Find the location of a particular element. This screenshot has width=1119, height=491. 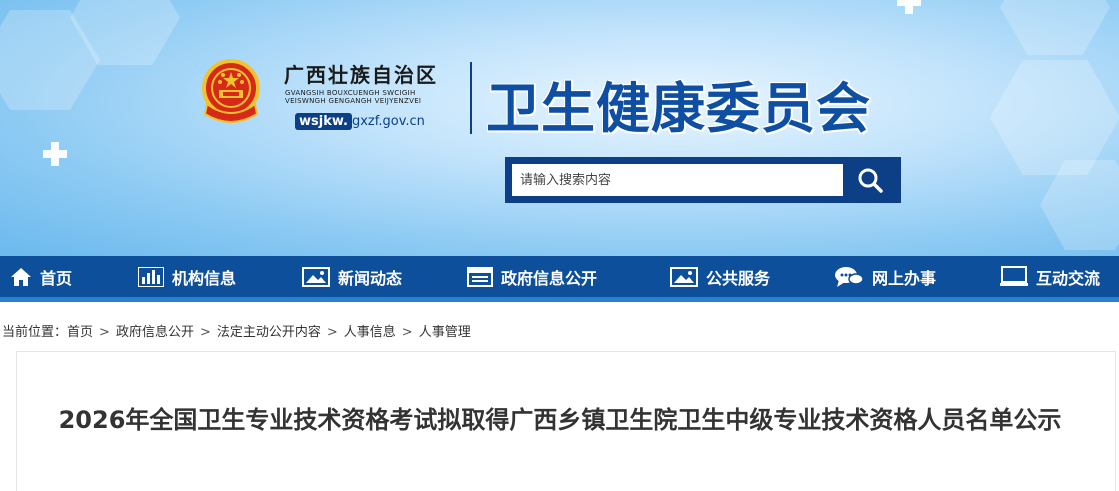

region-pinyin-line: GVANGSIH BOUXCUENGH SWCIGIH is located at coordinates (350, 93).